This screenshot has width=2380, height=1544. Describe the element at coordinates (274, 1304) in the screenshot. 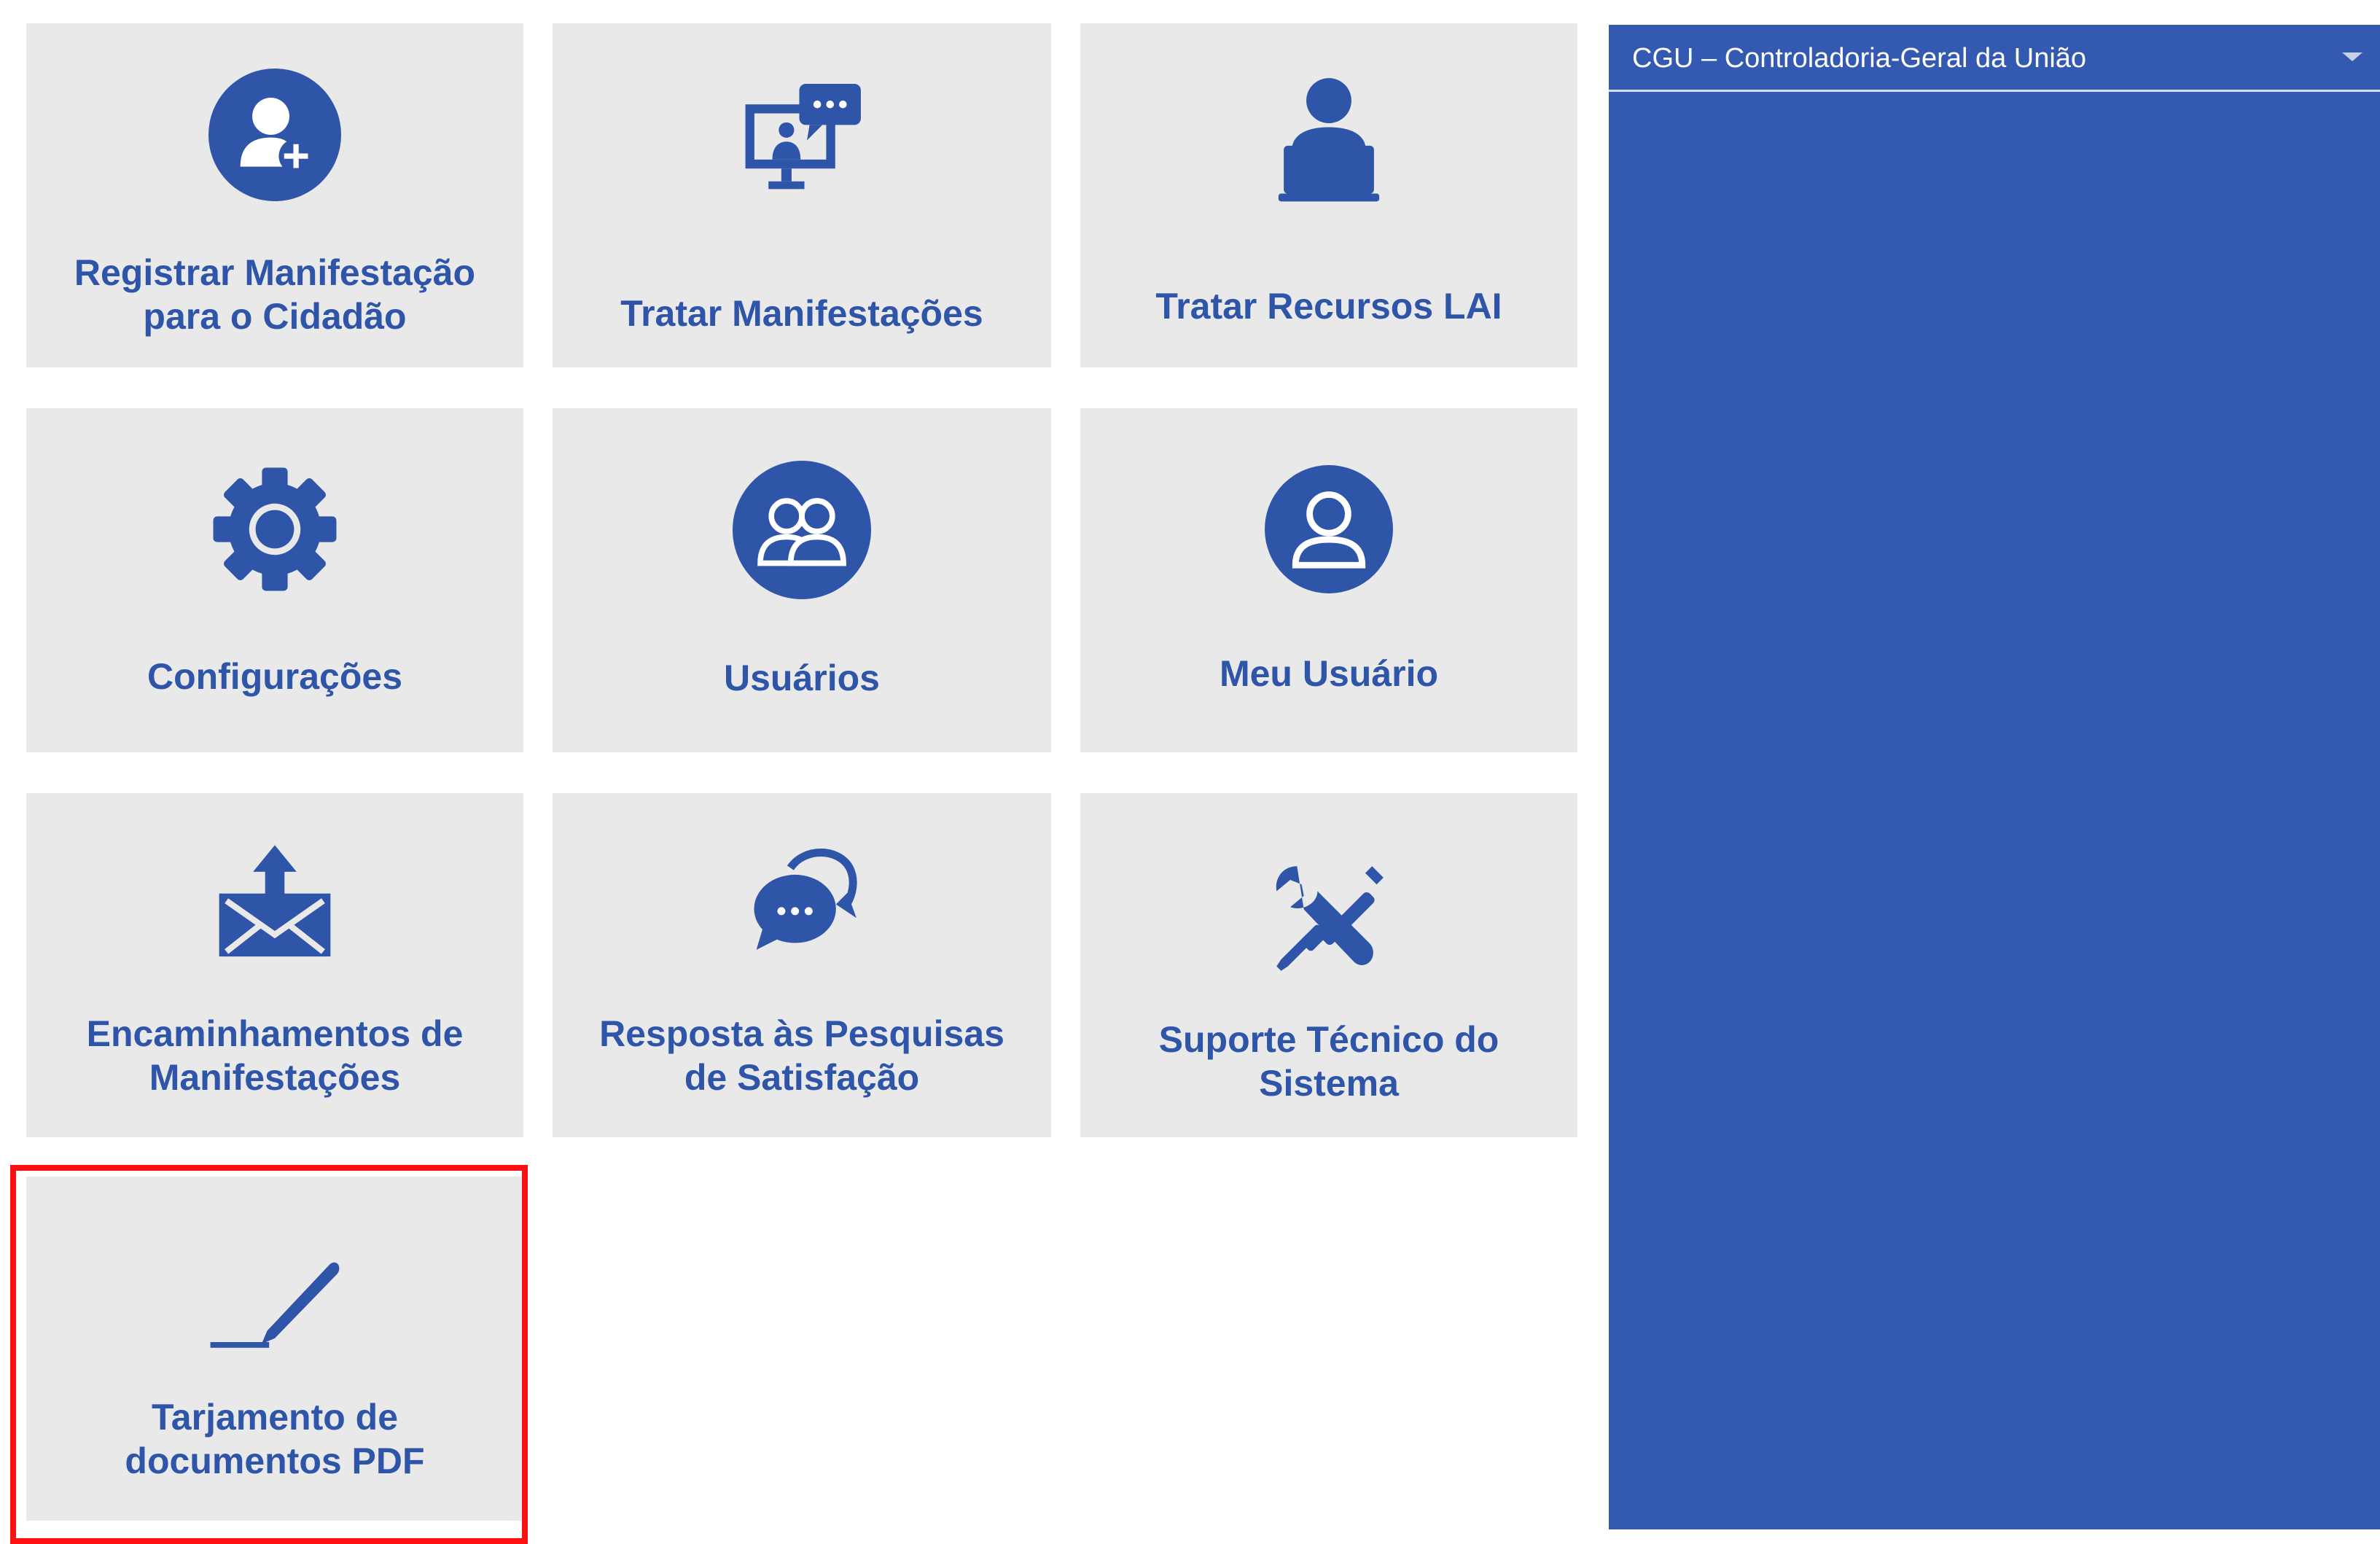

I see `pen-signature-icon` at that location.